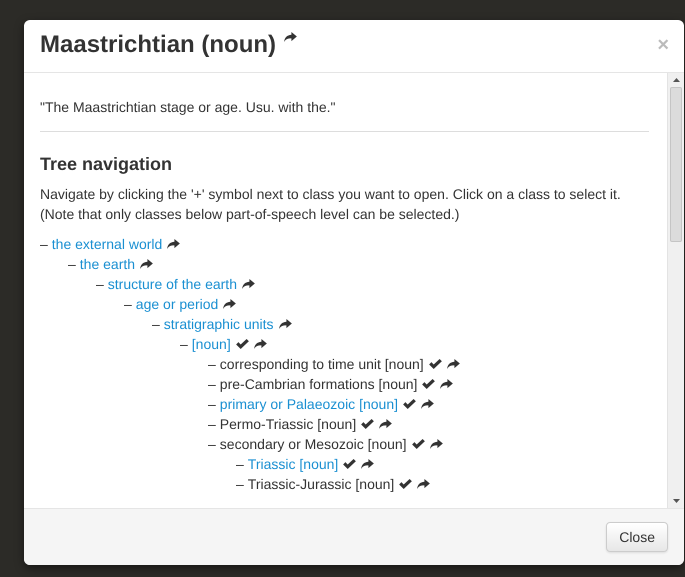  What do you see at coordinates (107, 164) in the screenshot?
I see `section-heading: Tree navigation` at bounding box center [107, 164].